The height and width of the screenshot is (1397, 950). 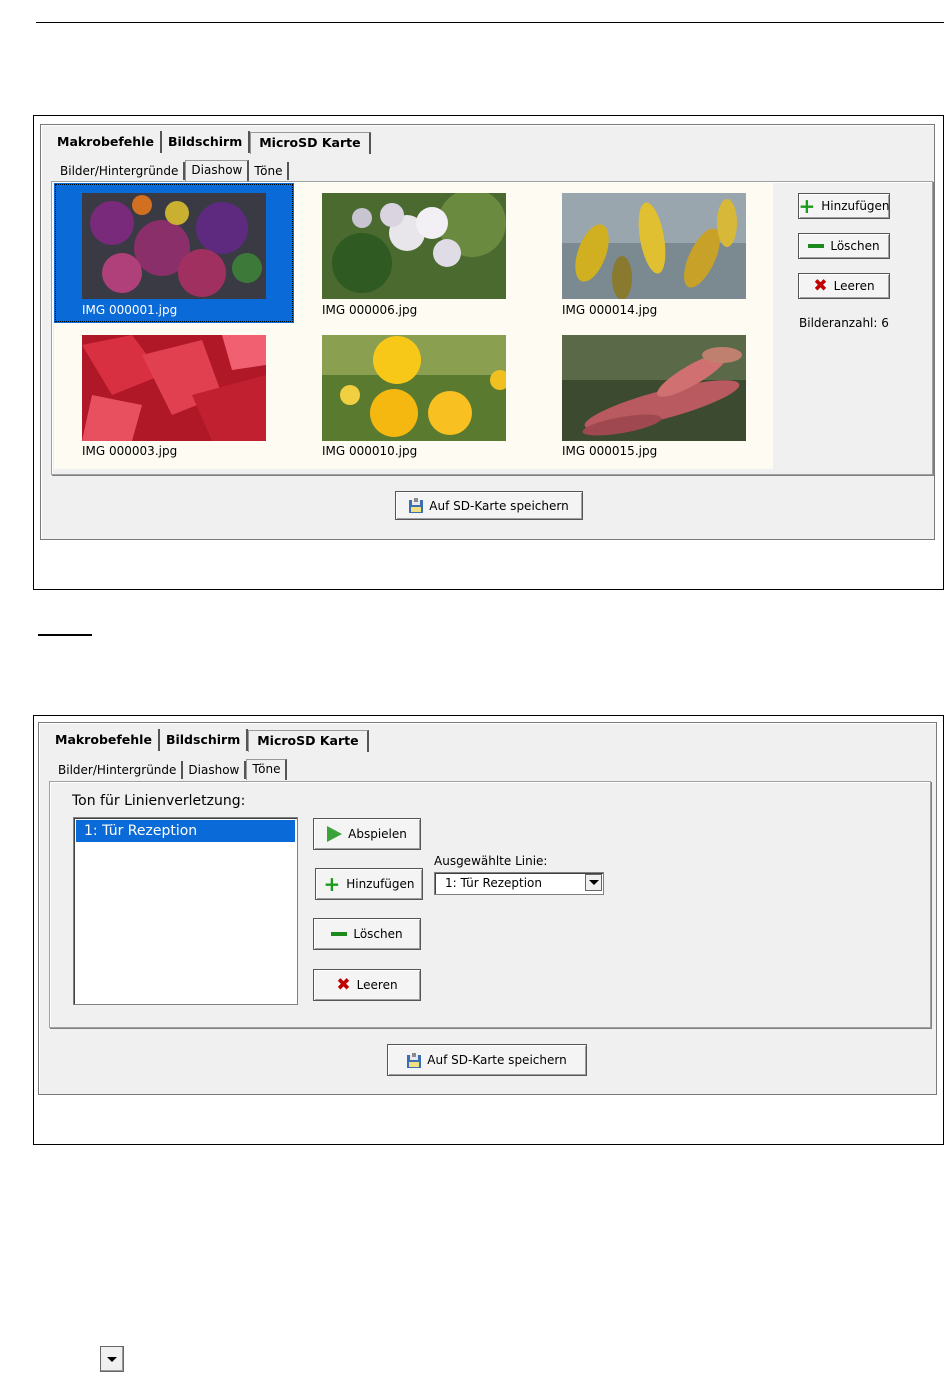 What do you see at coordinates (217, 170) in the screenshot?
I see `subtab-diashow: Diashow` at bounding box center [217, 170].